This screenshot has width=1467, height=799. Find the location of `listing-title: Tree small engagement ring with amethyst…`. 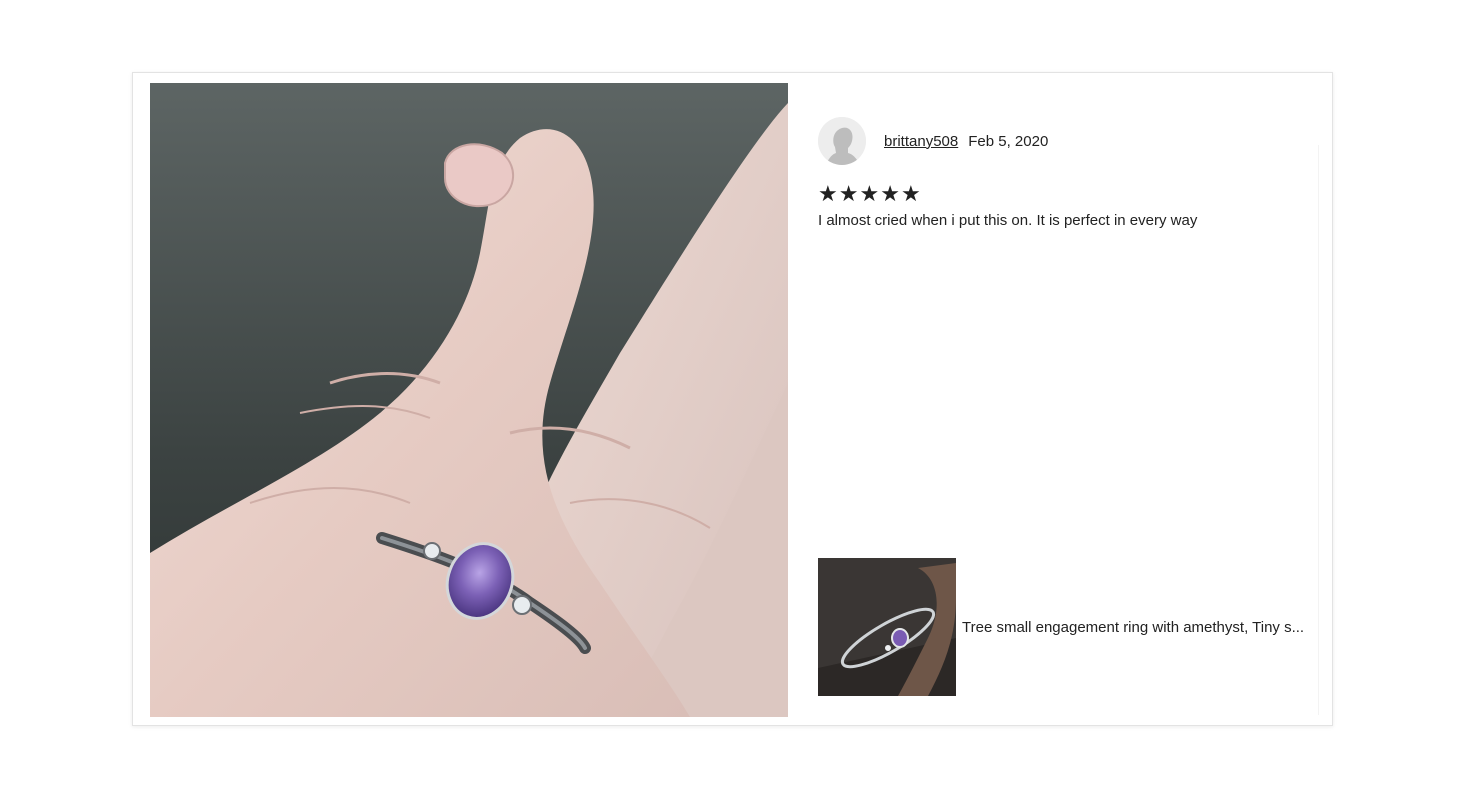

listing-title: Tree small engagement ring with amethyst… is located at coordinates (1134, 627).